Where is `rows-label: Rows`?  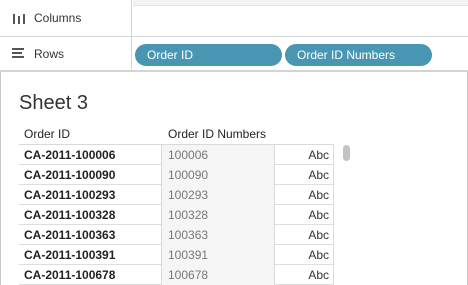
rows-label: Rows is located at coordinates (49, 53).